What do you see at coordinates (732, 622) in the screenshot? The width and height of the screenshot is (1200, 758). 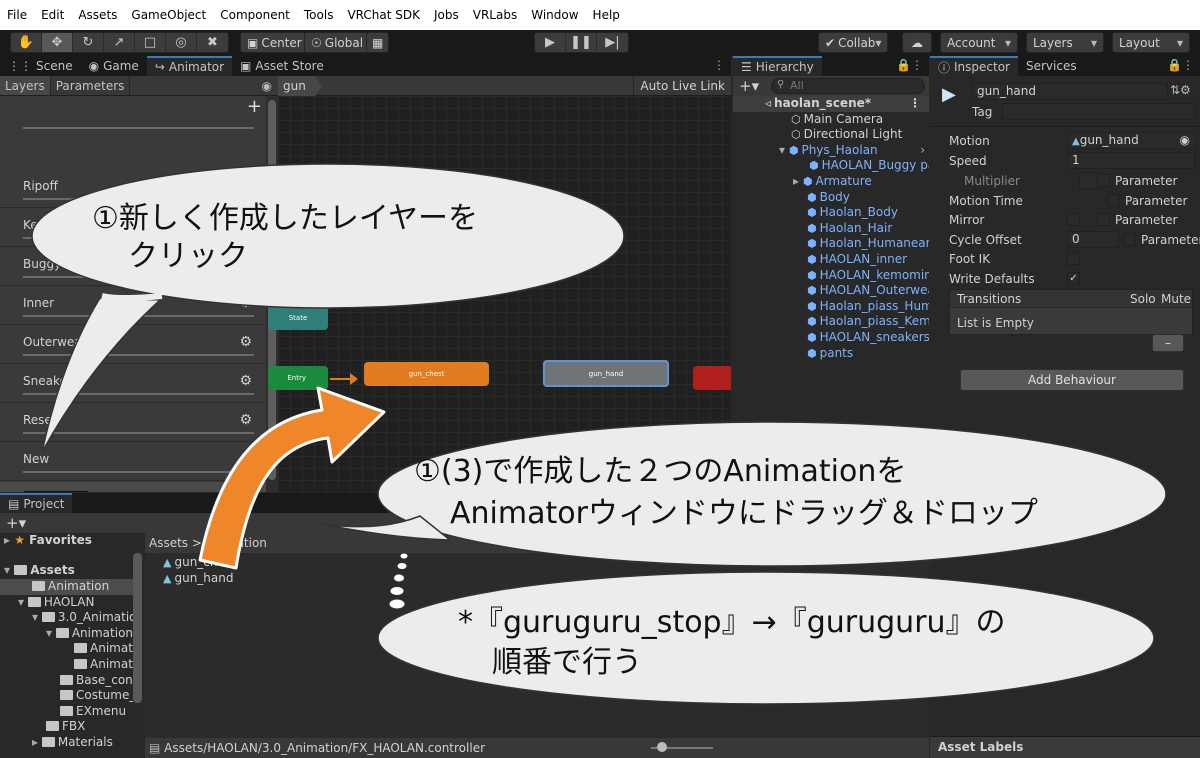 I see `callout-3-line-1: *『guruguru_stop』→『guruguru』の` at bounding box center [732, 622].